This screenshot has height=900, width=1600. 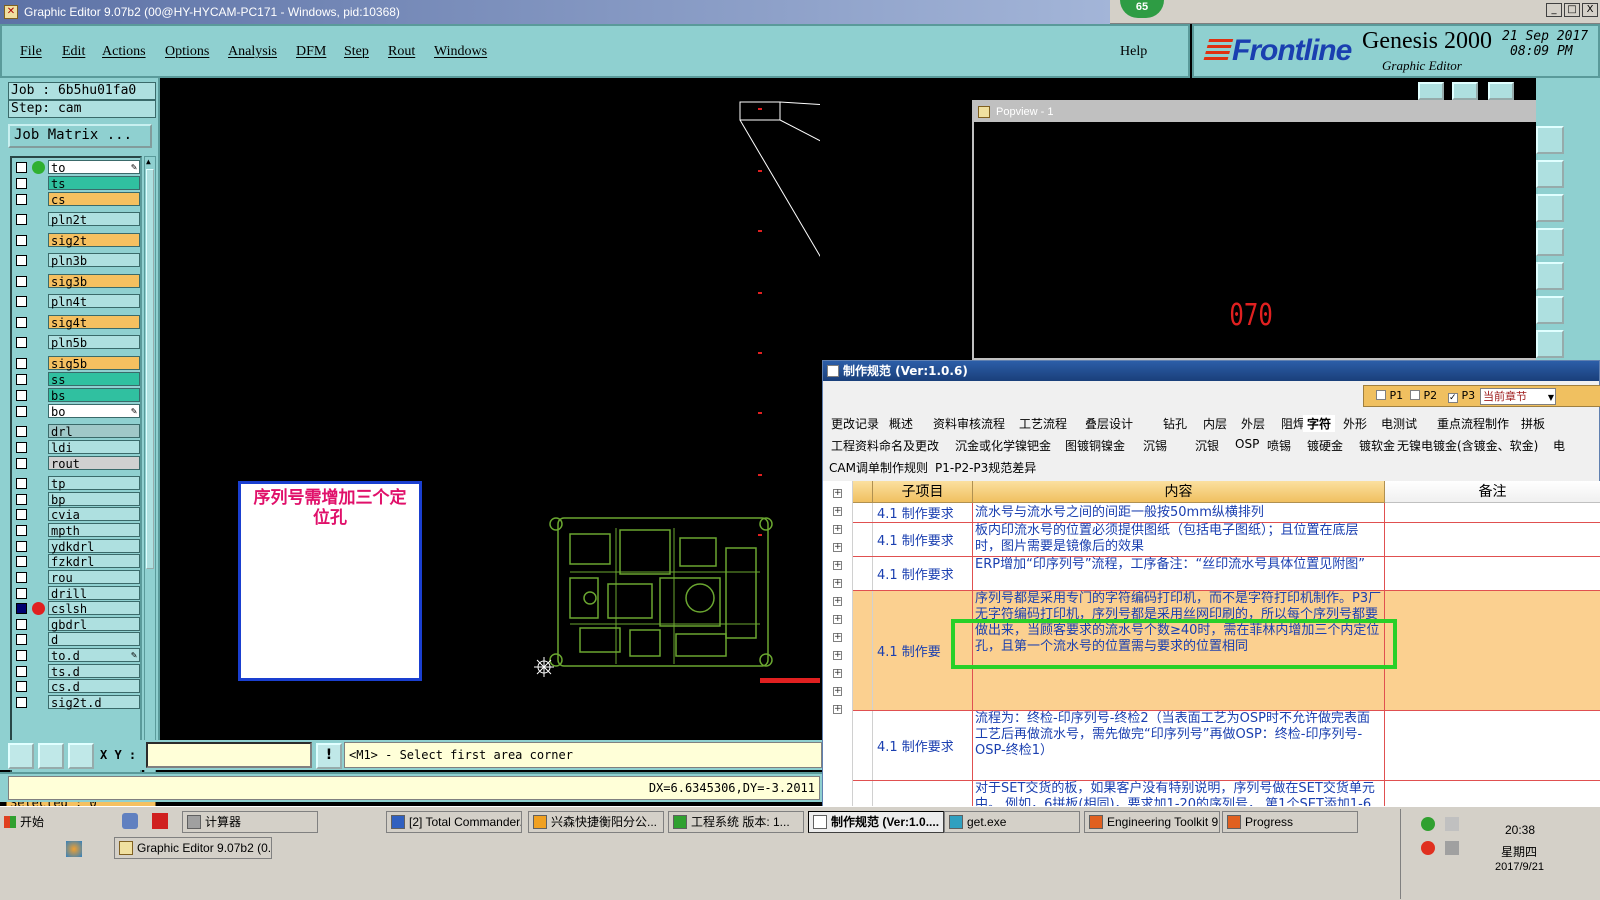 What do you see at coordinates (94, 431) in the screenshot?
I see `layer-name: drl` at bounding box center [94, 431].